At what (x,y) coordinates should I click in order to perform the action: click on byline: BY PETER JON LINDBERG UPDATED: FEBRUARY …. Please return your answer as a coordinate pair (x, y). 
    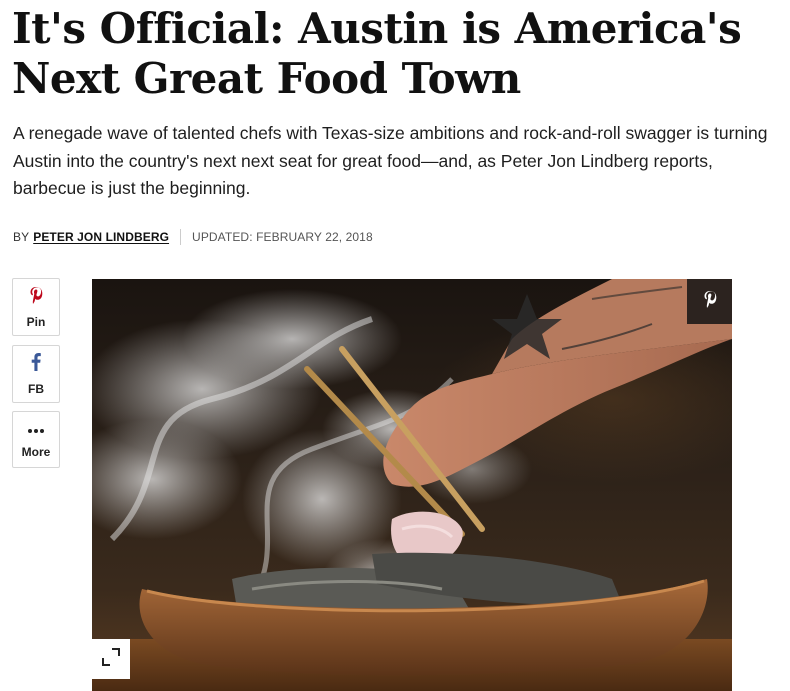
    Looking at the image, I should click on (193, 237).